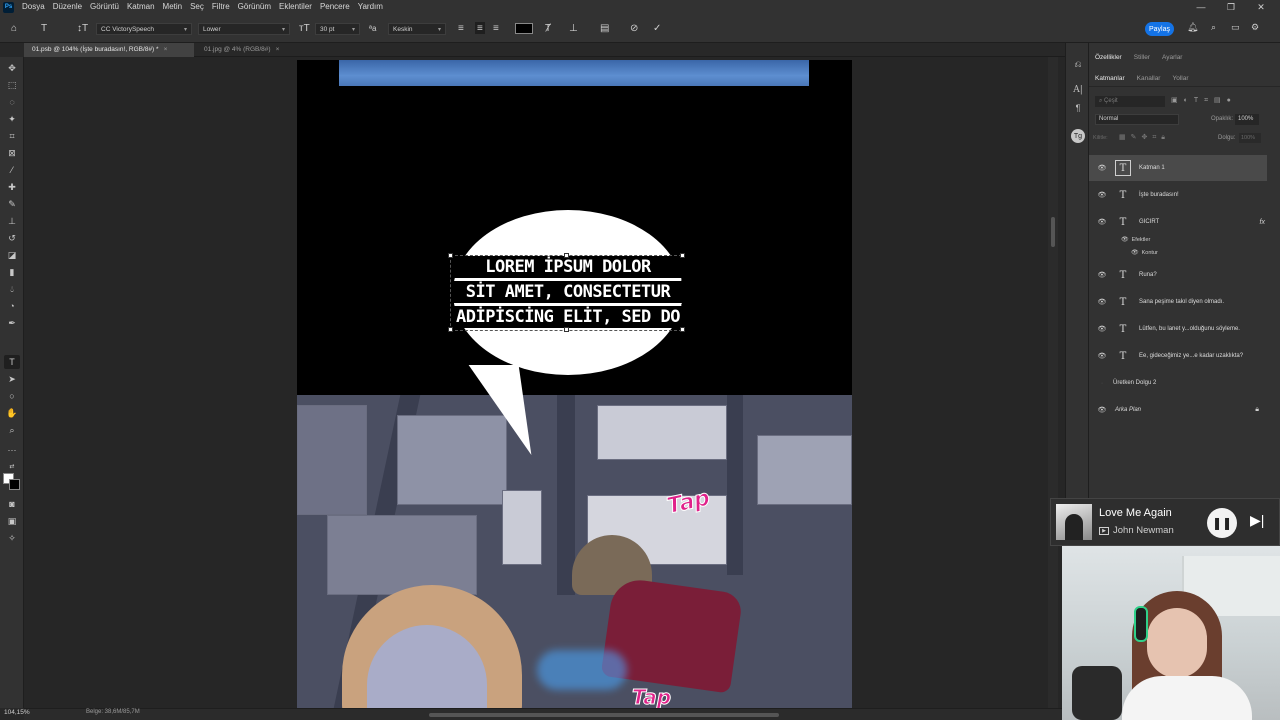 Image resolution: width=1280 pixels, height=720 pixels. I want to click on lock-icons: ▦✎✥⌗🔒︎, so click(1144, 137).